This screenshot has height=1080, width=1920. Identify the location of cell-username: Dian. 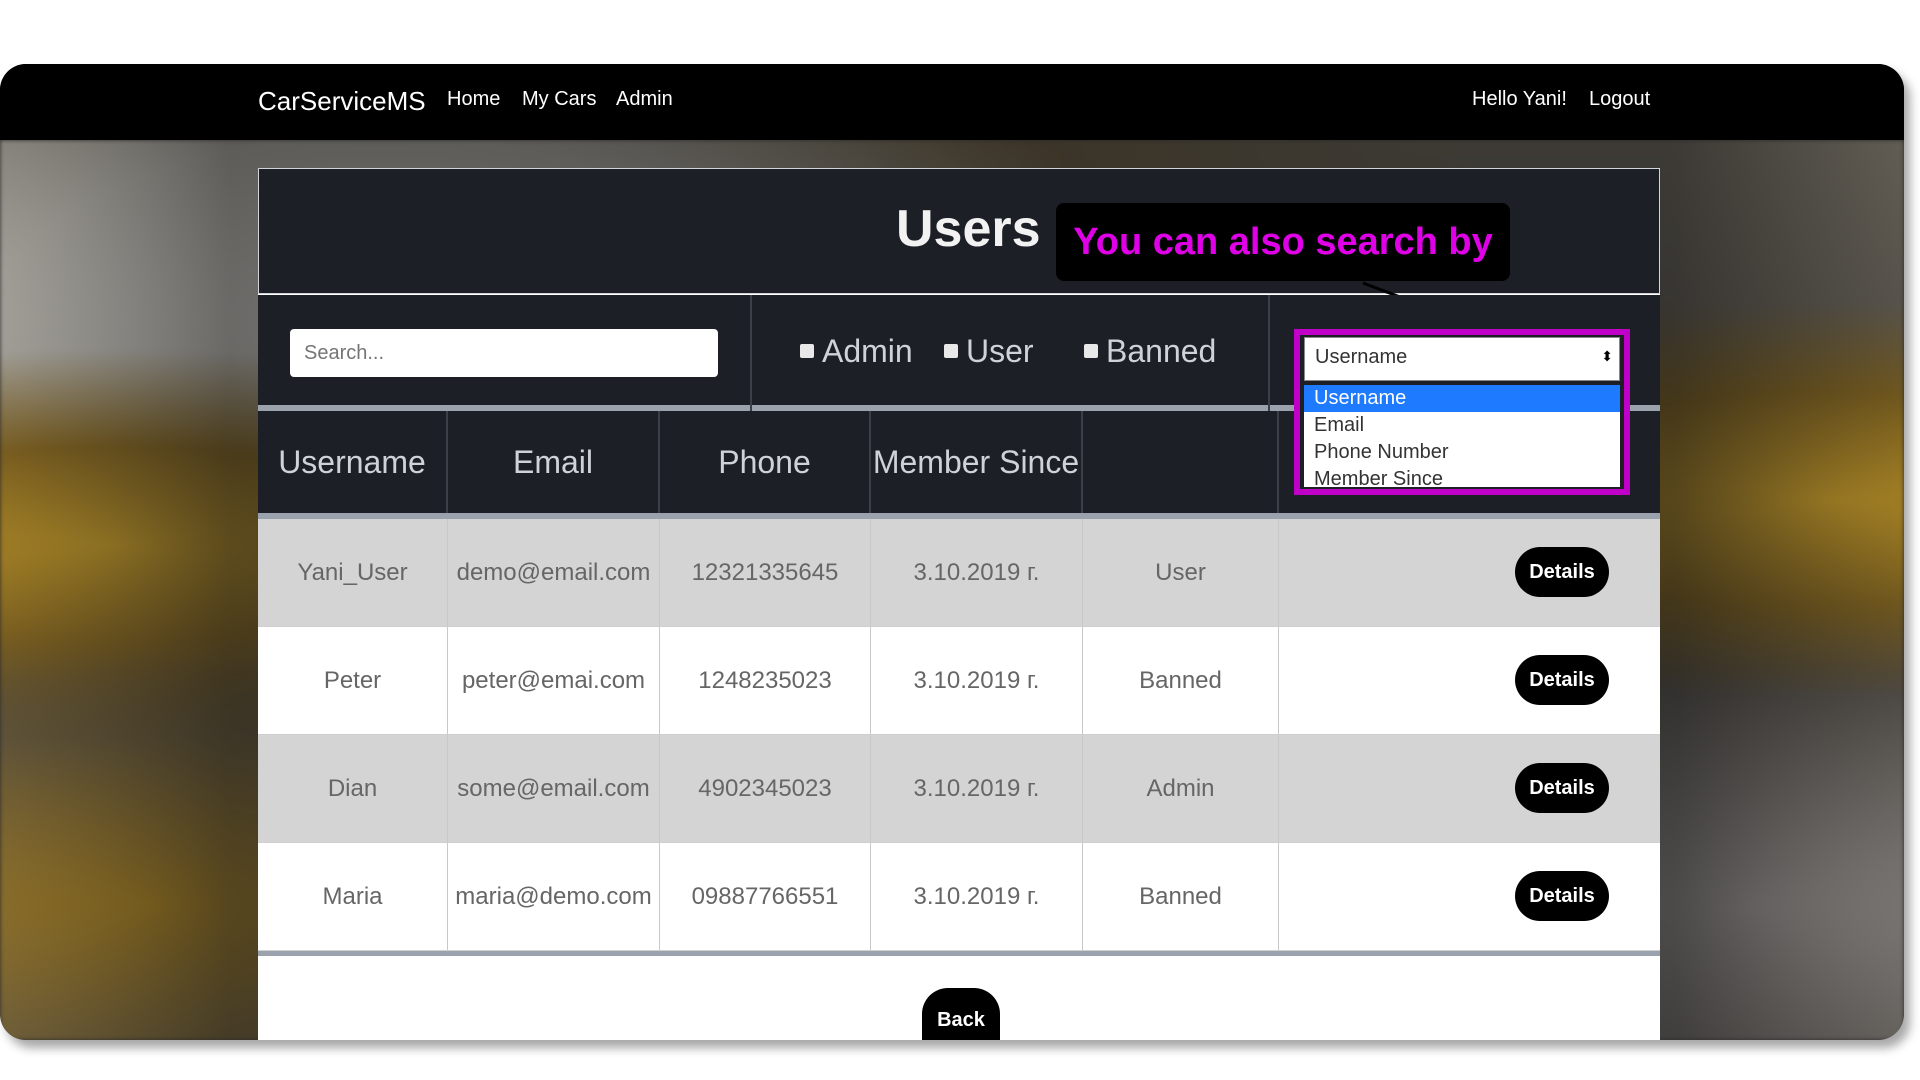
(353, 788).